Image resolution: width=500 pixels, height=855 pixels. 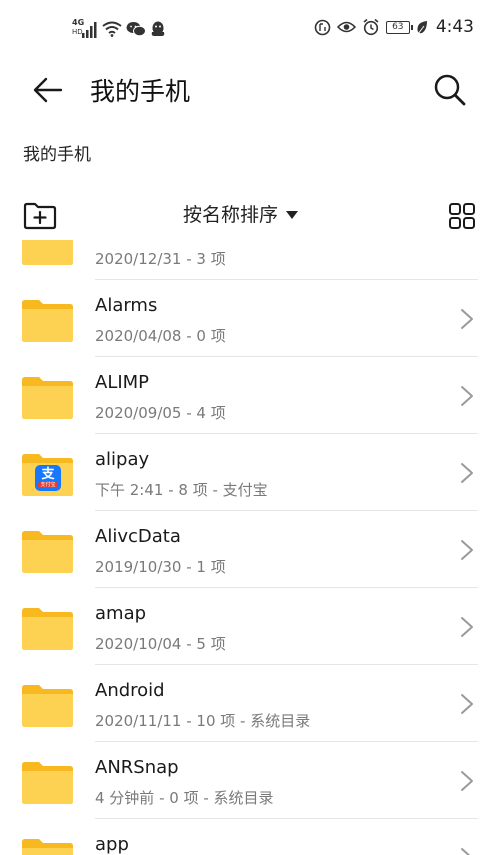 What do you see at coordinates (57, 152) in the screenshot?
I see `breadcrumb: 我的手机` at bounding box center [57, 152].